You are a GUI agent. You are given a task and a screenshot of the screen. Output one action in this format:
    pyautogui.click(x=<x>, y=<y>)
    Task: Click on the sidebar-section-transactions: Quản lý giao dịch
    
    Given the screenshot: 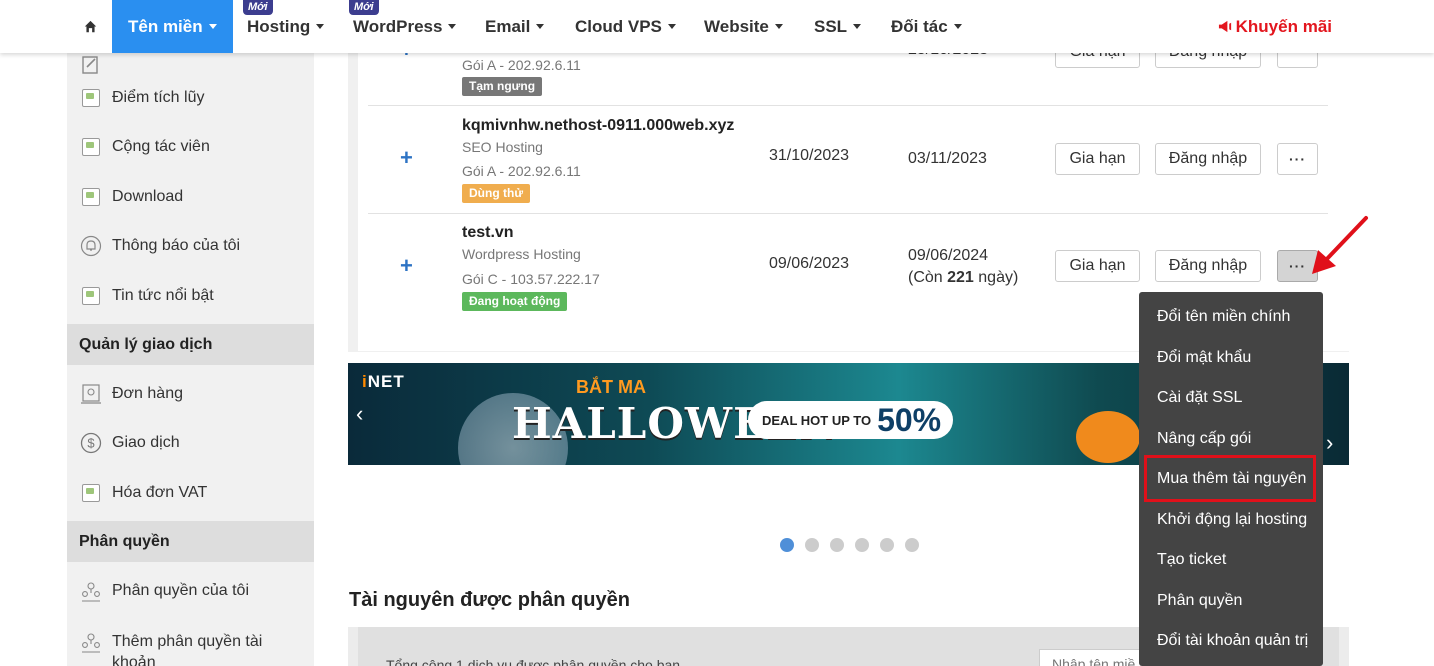 What is the action you would take?
    pyautogui.click(x=190, y=344)
    